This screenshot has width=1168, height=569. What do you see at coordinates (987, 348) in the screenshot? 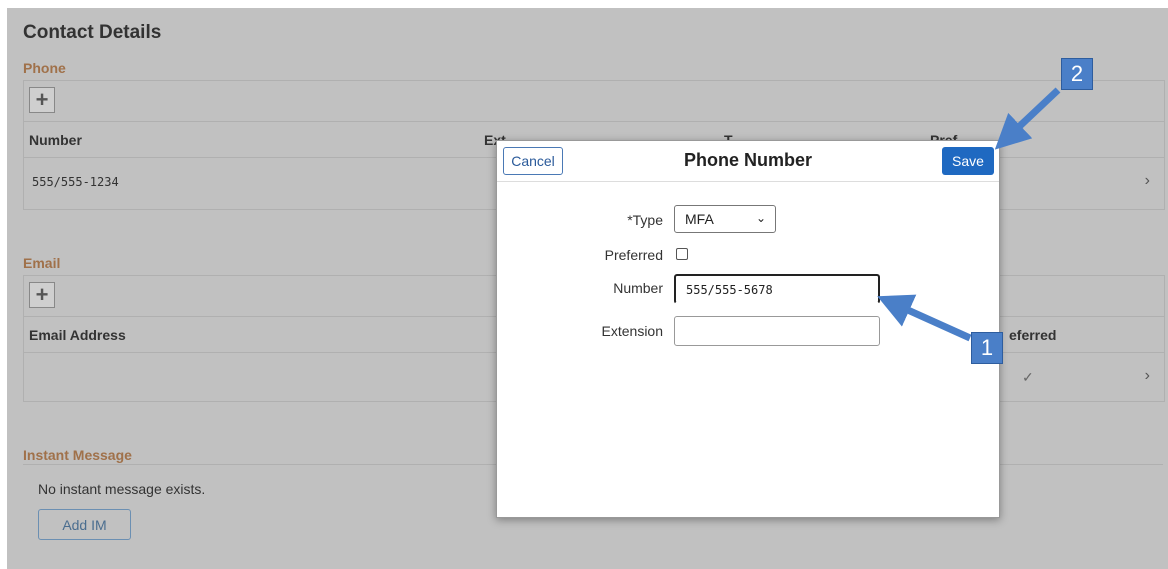
I see `callout-badge-1: 1` at bounding box center [987, 348].